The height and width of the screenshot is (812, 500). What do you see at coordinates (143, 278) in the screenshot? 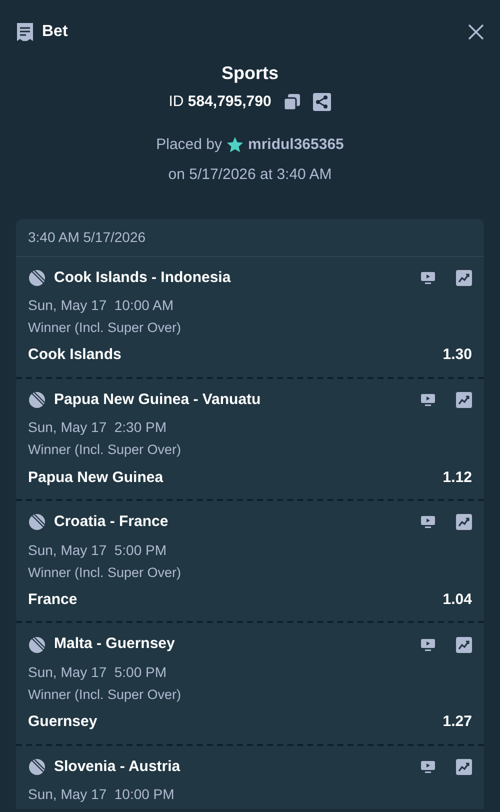
I see `event-name: Cook Islands - Indonesia` at bounding box center [143, 278].